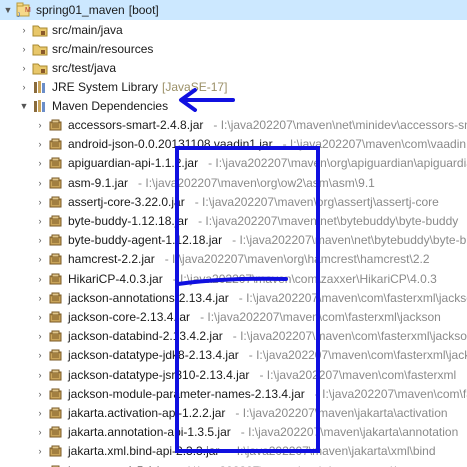  Describe the element at coordinates (84, 68) in the screenshot. I see `folder-label: src/test/java` at that location.